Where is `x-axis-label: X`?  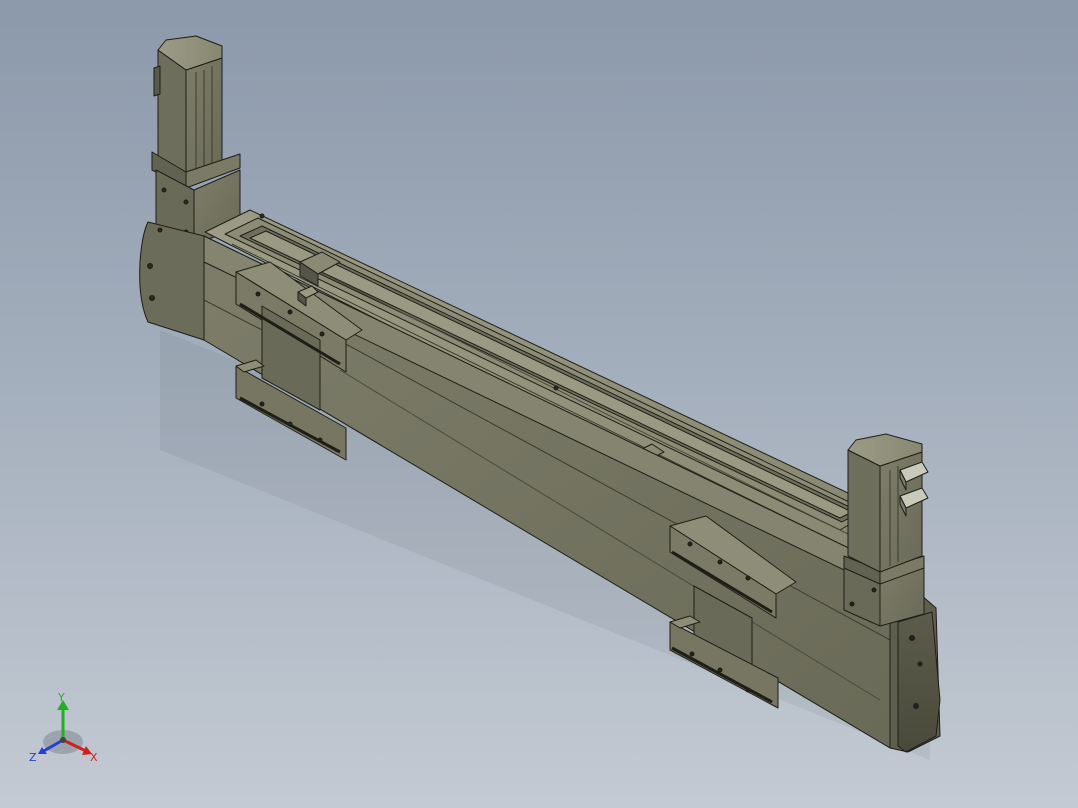
x-axis-label: X is located at coordinates (94, 757).